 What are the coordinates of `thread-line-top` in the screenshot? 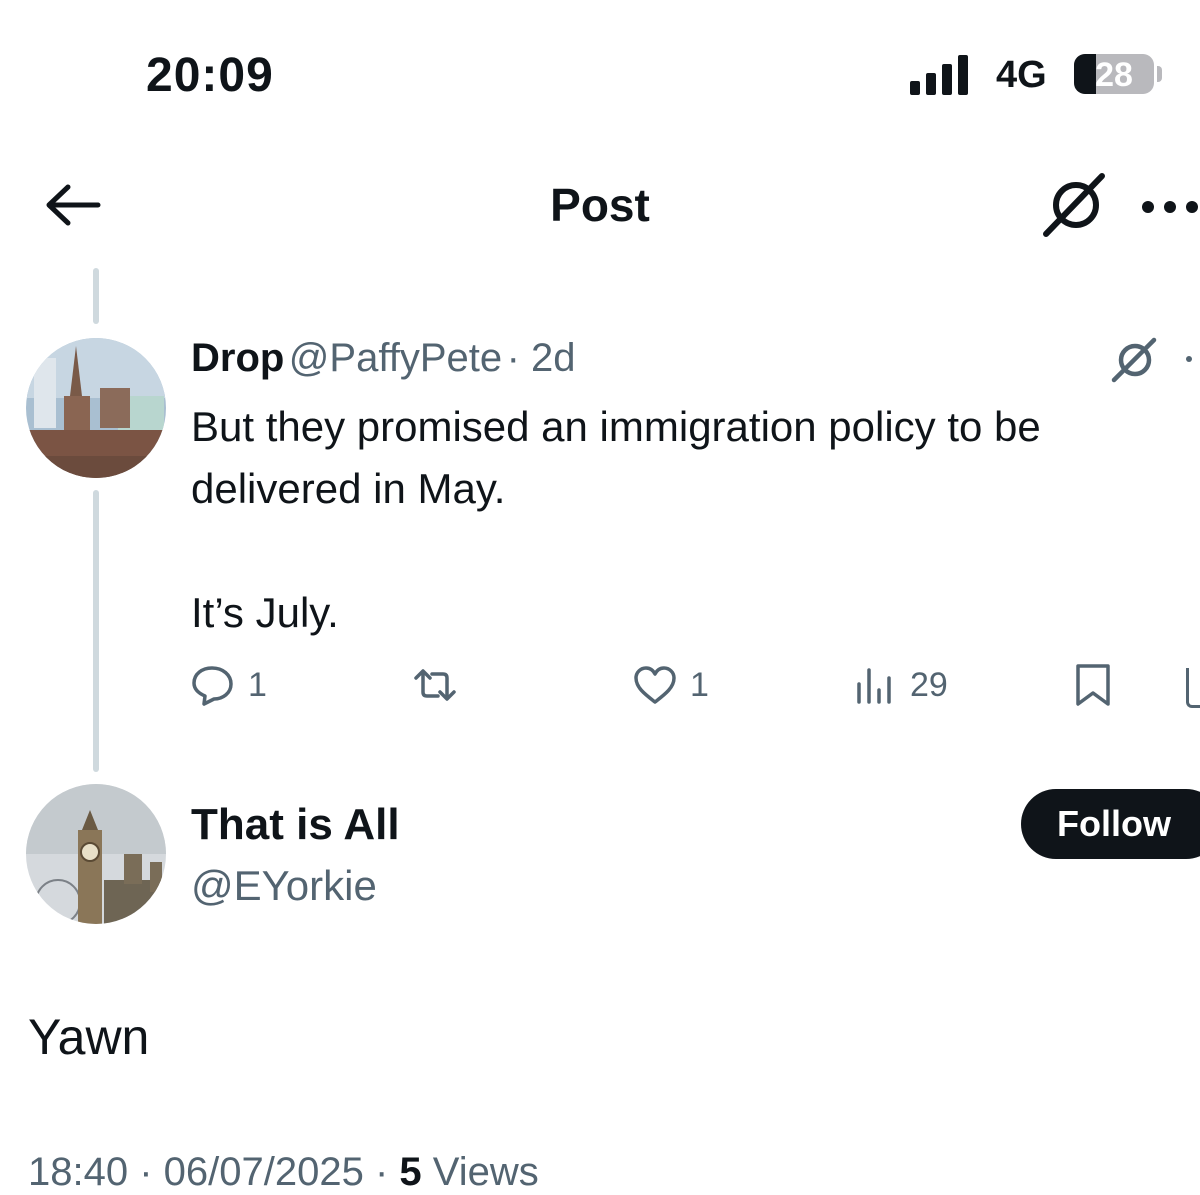 It's located at (96, 296).